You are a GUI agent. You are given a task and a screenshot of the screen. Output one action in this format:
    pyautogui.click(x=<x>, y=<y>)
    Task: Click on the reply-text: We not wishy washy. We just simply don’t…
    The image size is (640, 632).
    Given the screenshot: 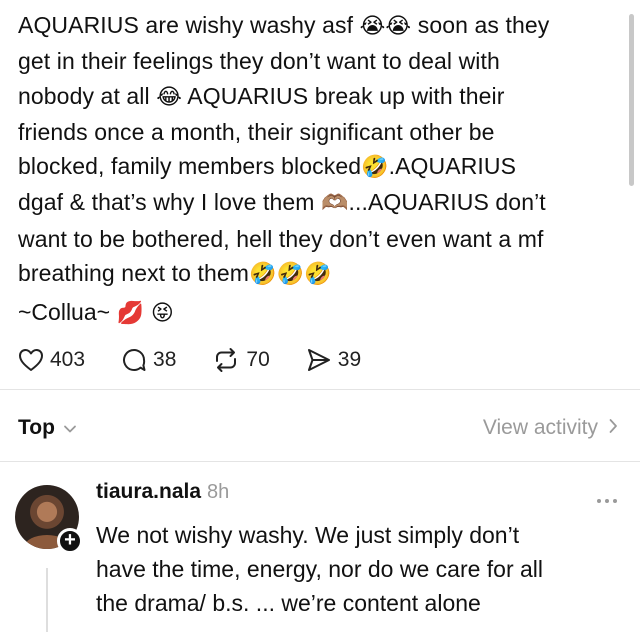 What is the action you would take?
    pyautogui.click(x=356, y=569)
    